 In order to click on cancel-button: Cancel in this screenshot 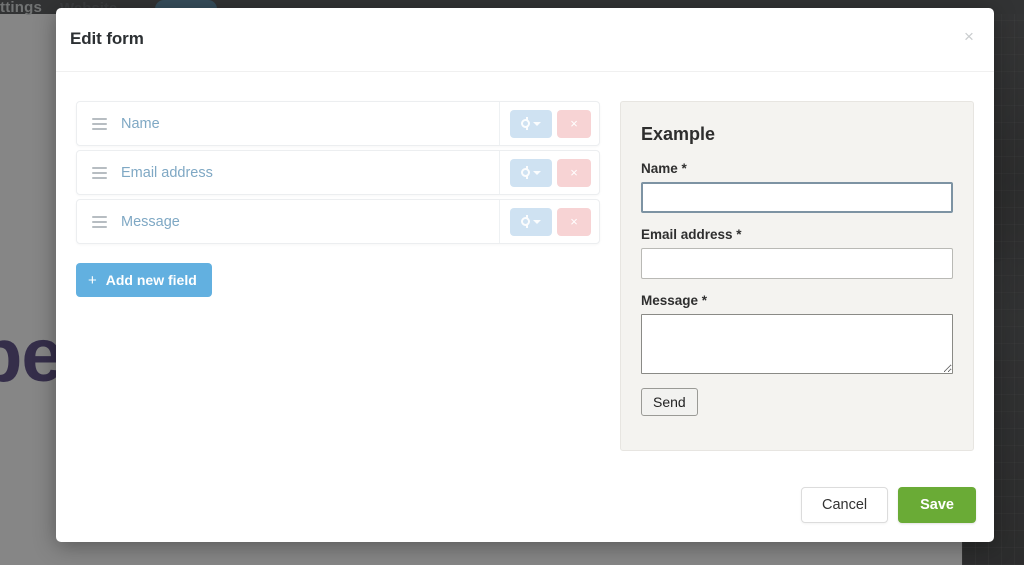, I will do `click(844, 505)`.